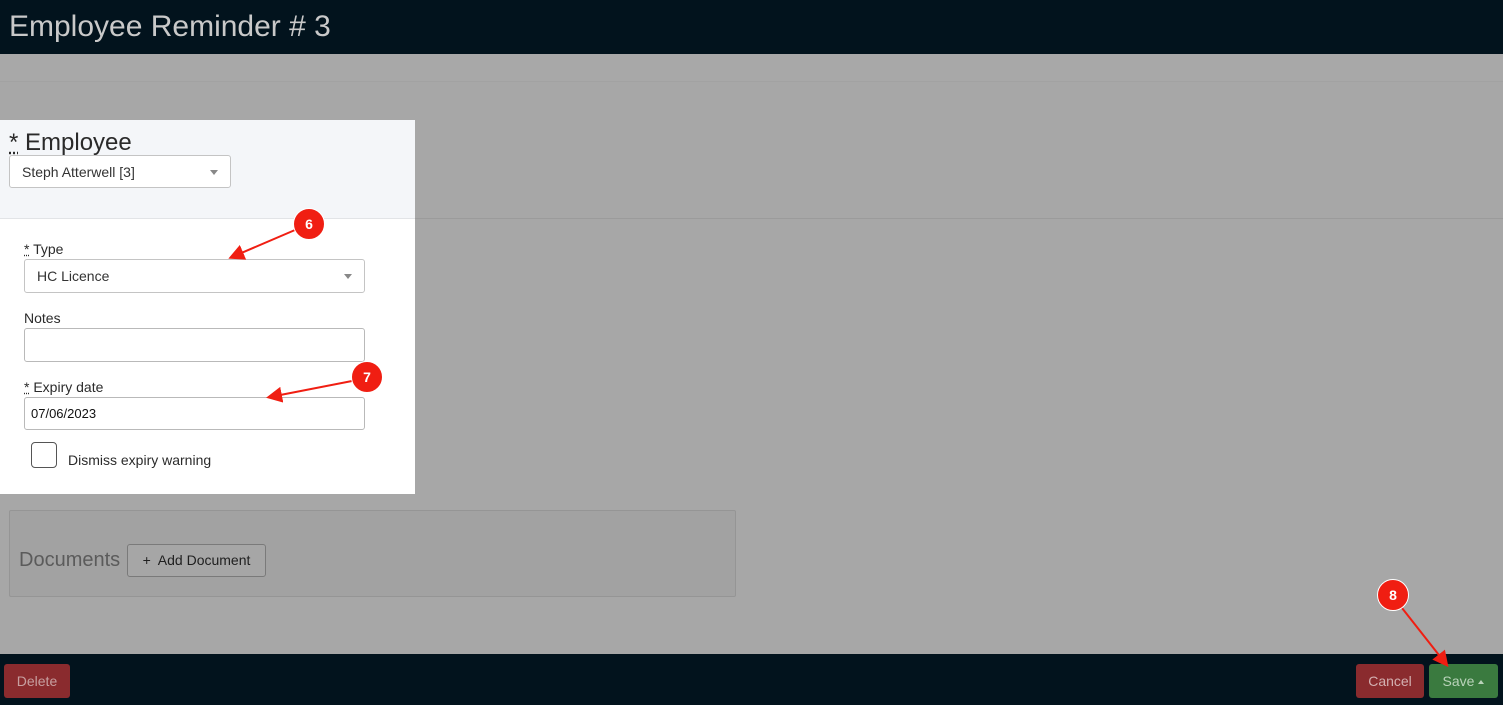 This screenshot has width=1503, height=705. Describe the element at coordinates (73, 276) in the screenshot. I see `type-select-value: HC Licence` at that location.